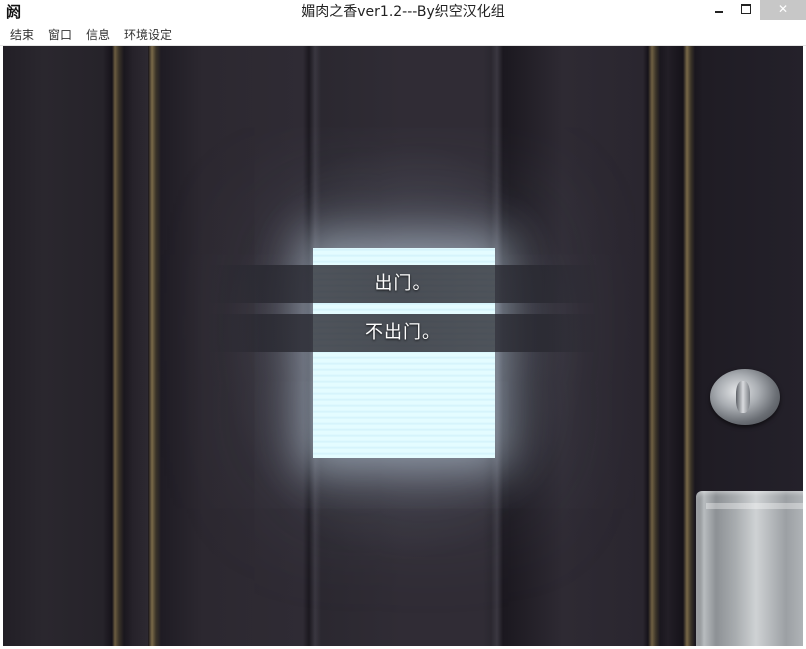 The image size is (806, 649). What do you see at coordinates (22, 35) in the screenshot?
I see `menu-item-end: 结束` at bounding box center [22, 35].